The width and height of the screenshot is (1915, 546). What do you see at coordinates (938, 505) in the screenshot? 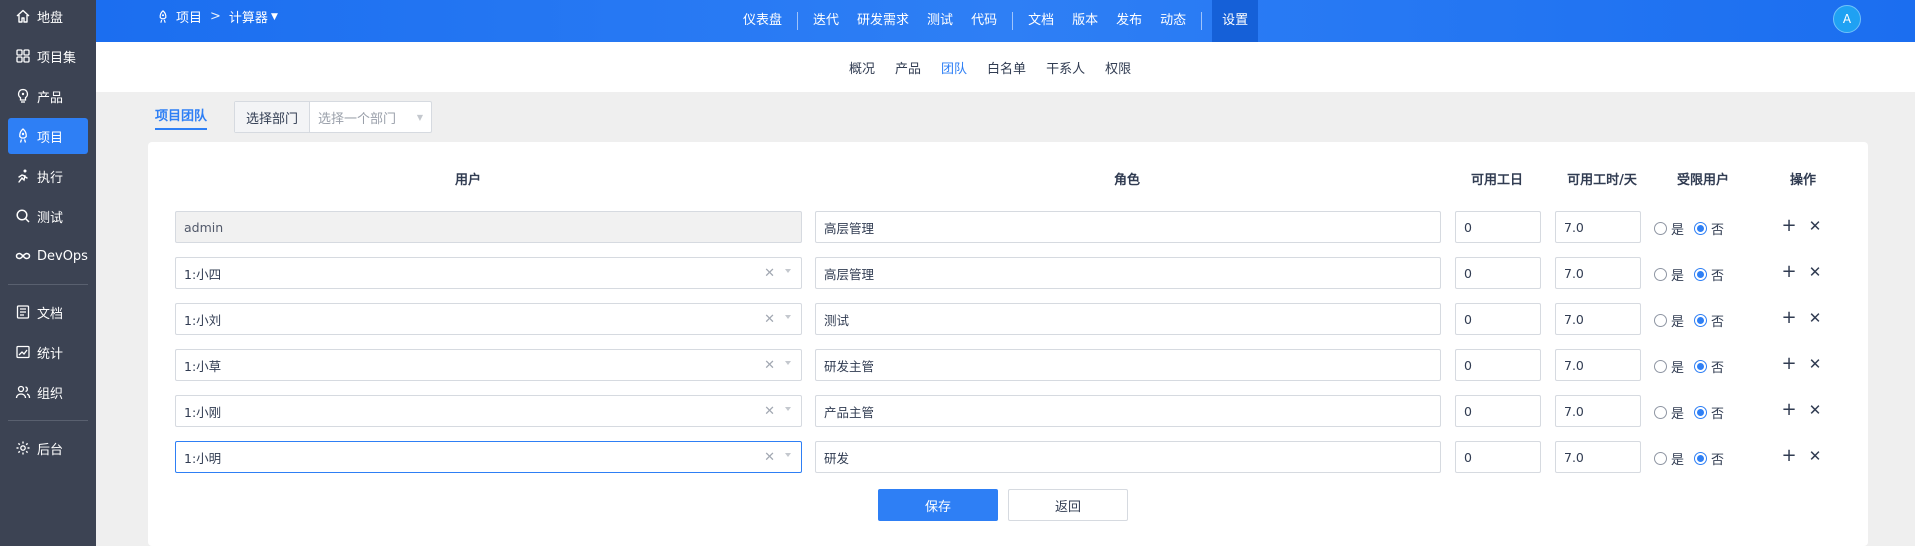
I see `save-button: 保存` at bounding box center [938, 505].